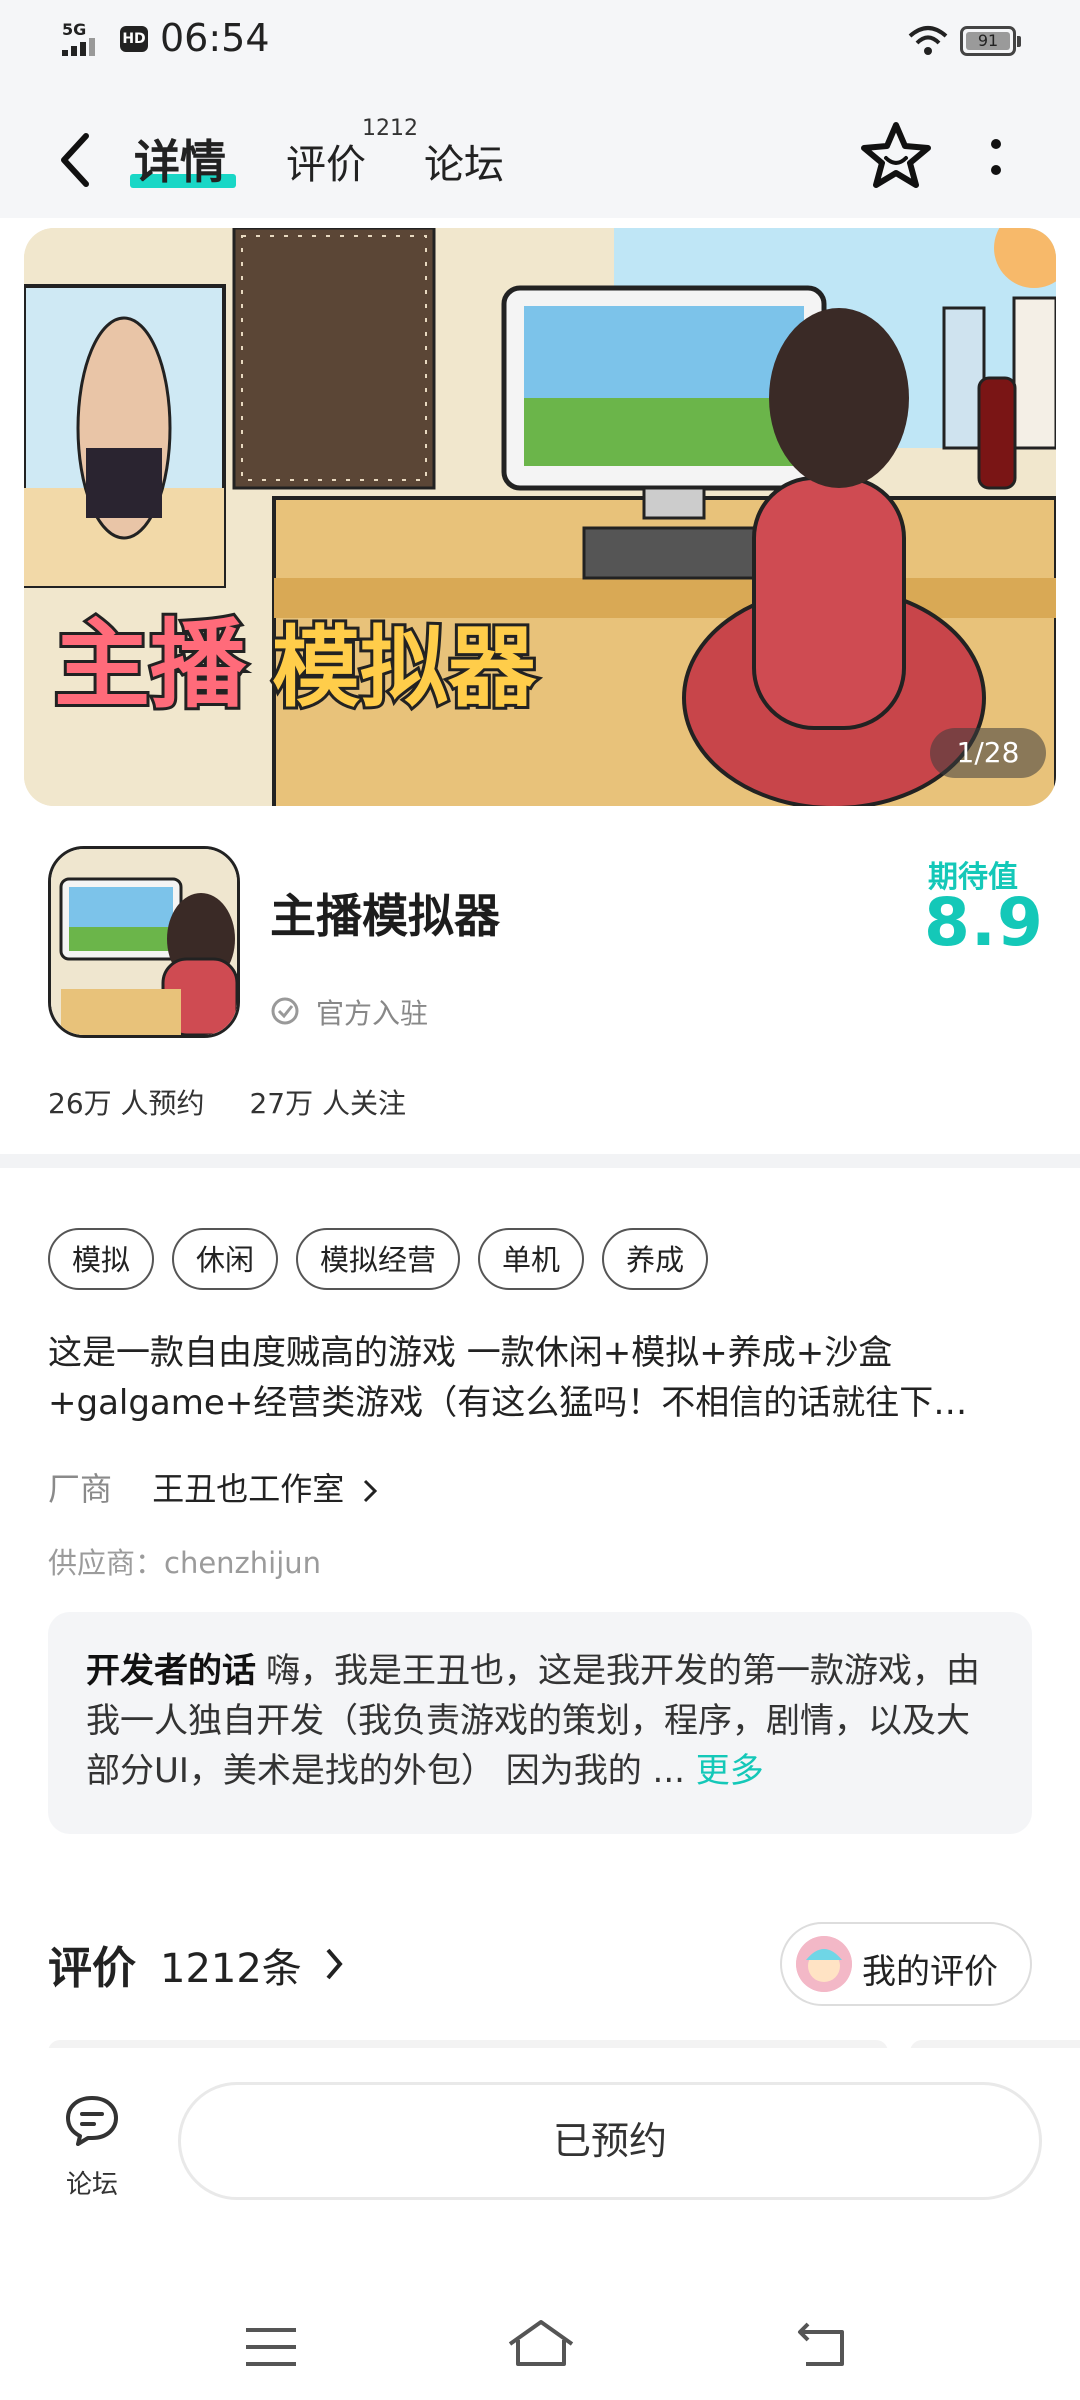  Describe the element at coordinates (215, 38) in the screenshot. I see `clock: 06:54` at that location.